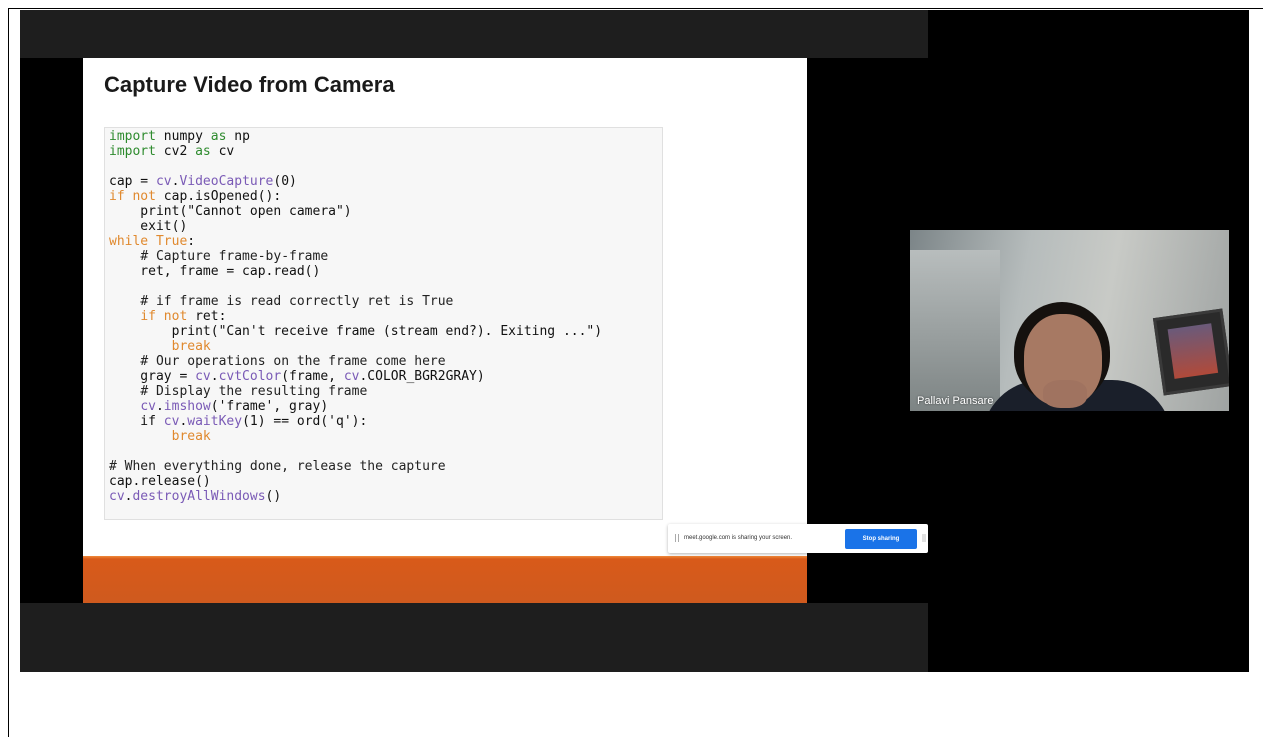  What do you see at coordinates (738, 538) in the screenshot?
I see `screen-share-message: meet.google.com is sharing your screen.` at bounding box center [738, 538].